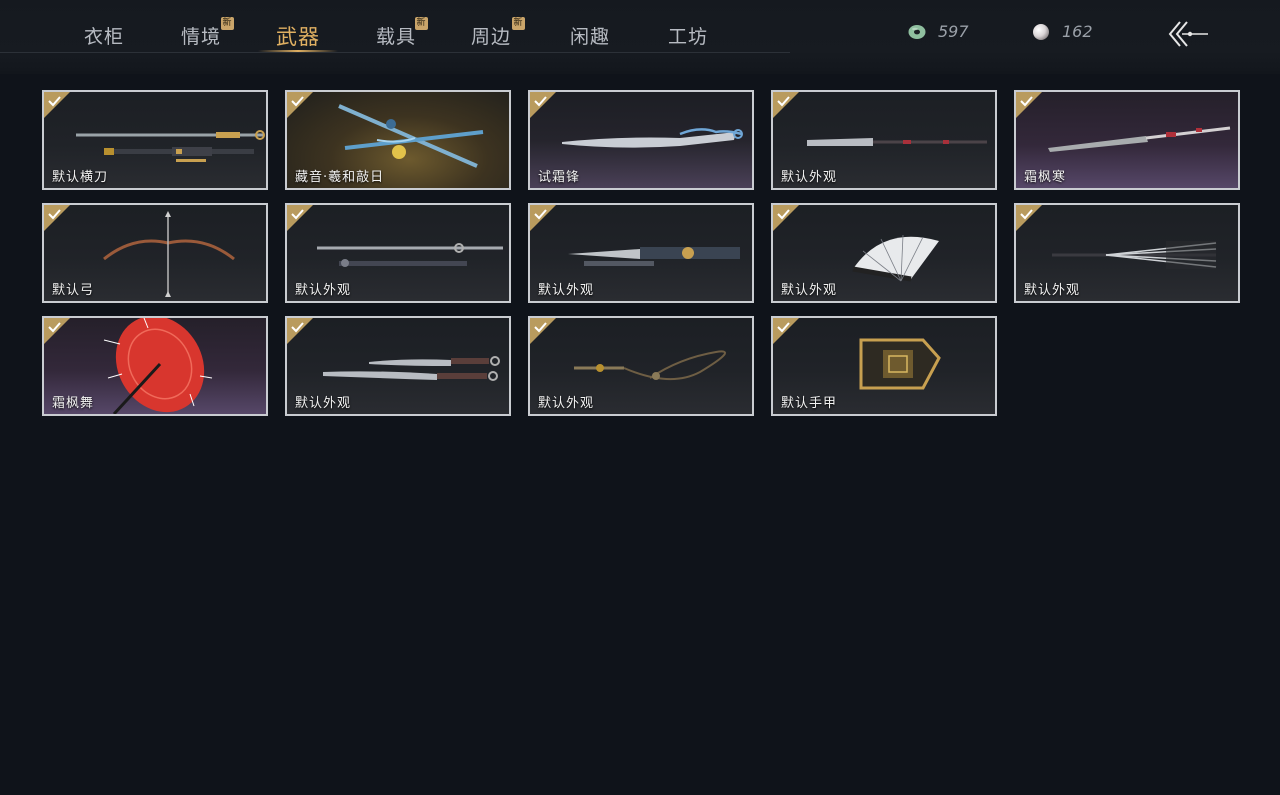 The width and height of the screenshot is (1280, 795). What do you see at coordinates (207, 33) in the screenshot?
I see `tab-scene: 情境新` at bounding box center [207, 33].